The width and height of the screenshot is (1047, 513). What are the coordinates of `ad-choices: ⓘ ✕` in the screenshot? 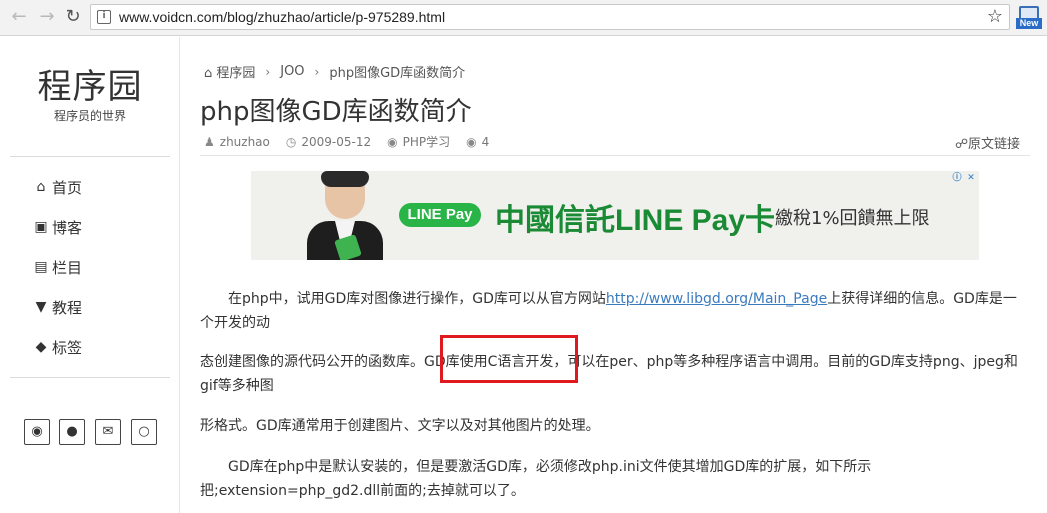 It's located at (964, 178).